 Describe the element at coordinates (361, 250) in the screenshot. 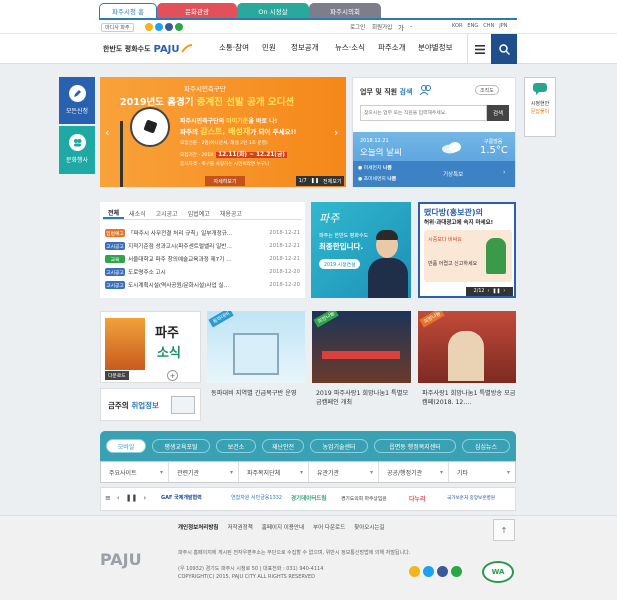

I see `mayor-card: 파주 파주는 한반도 평화수도 최종한입니다. 2019 시정연설` at that location.